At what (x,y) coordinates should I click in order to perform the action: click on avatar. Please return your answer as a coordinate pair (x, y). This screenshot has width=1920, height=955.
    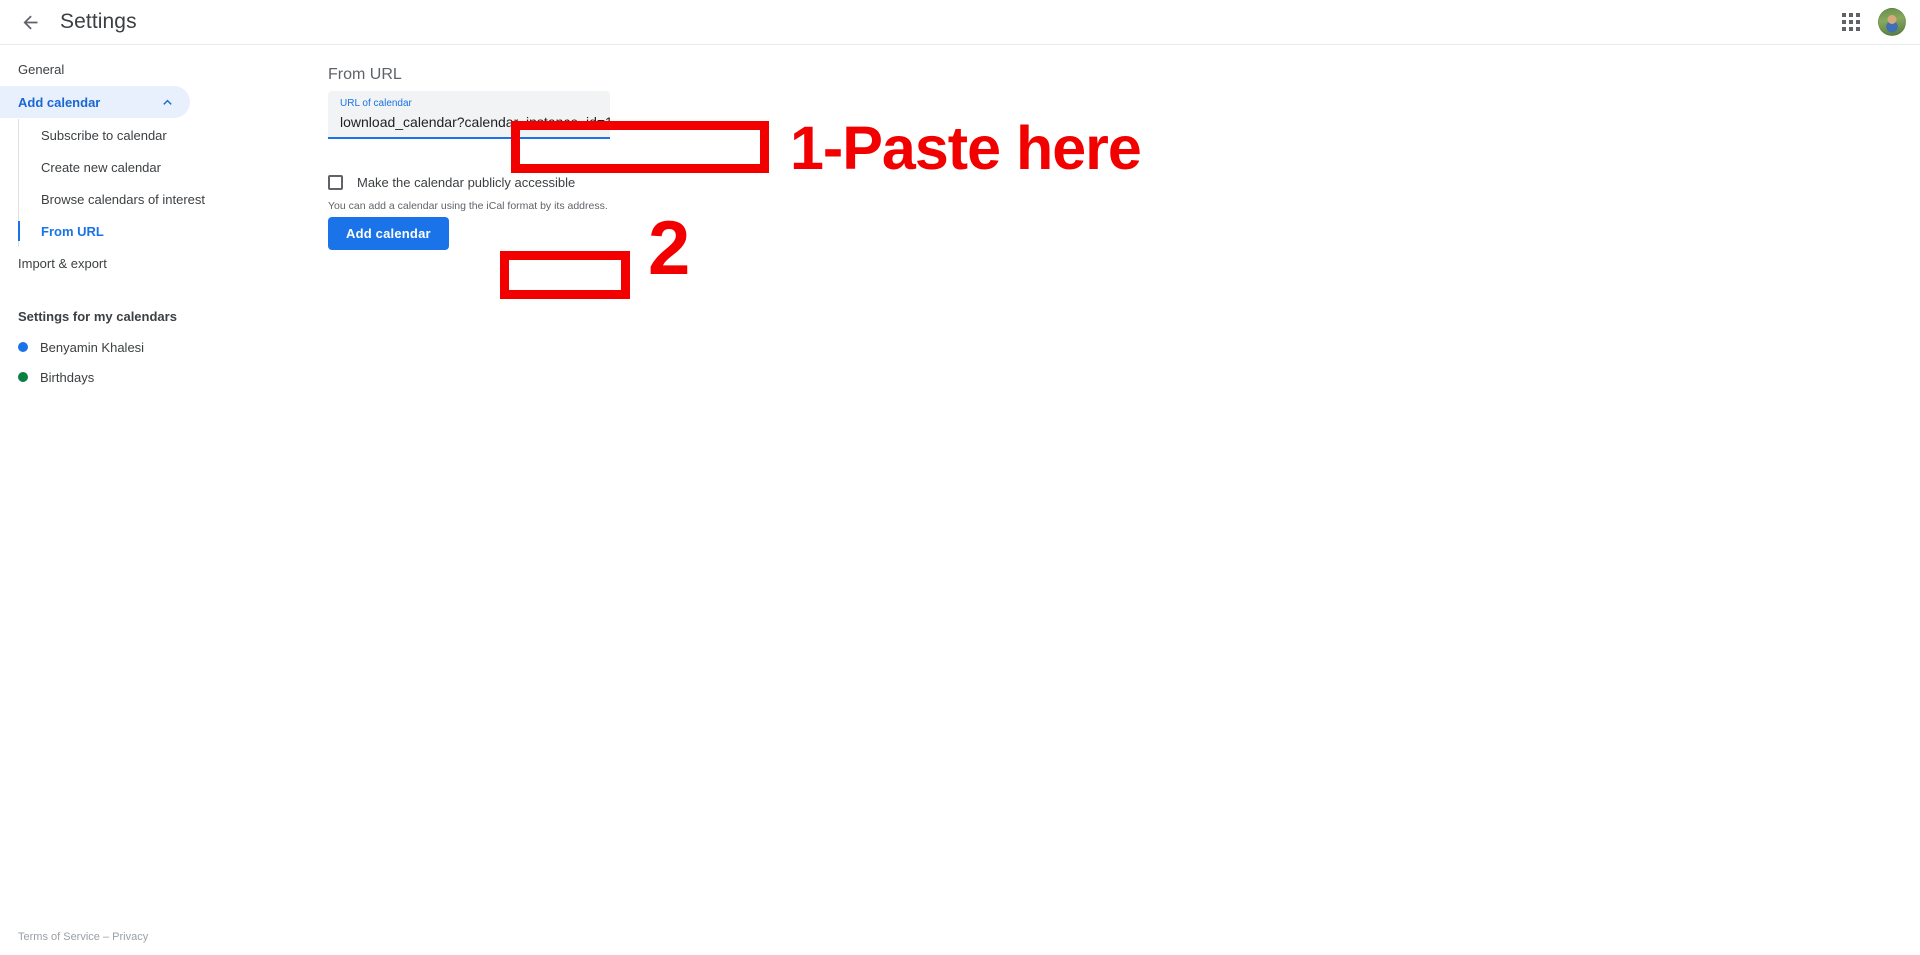
    Looking at the image, I should click on (1892, 22).